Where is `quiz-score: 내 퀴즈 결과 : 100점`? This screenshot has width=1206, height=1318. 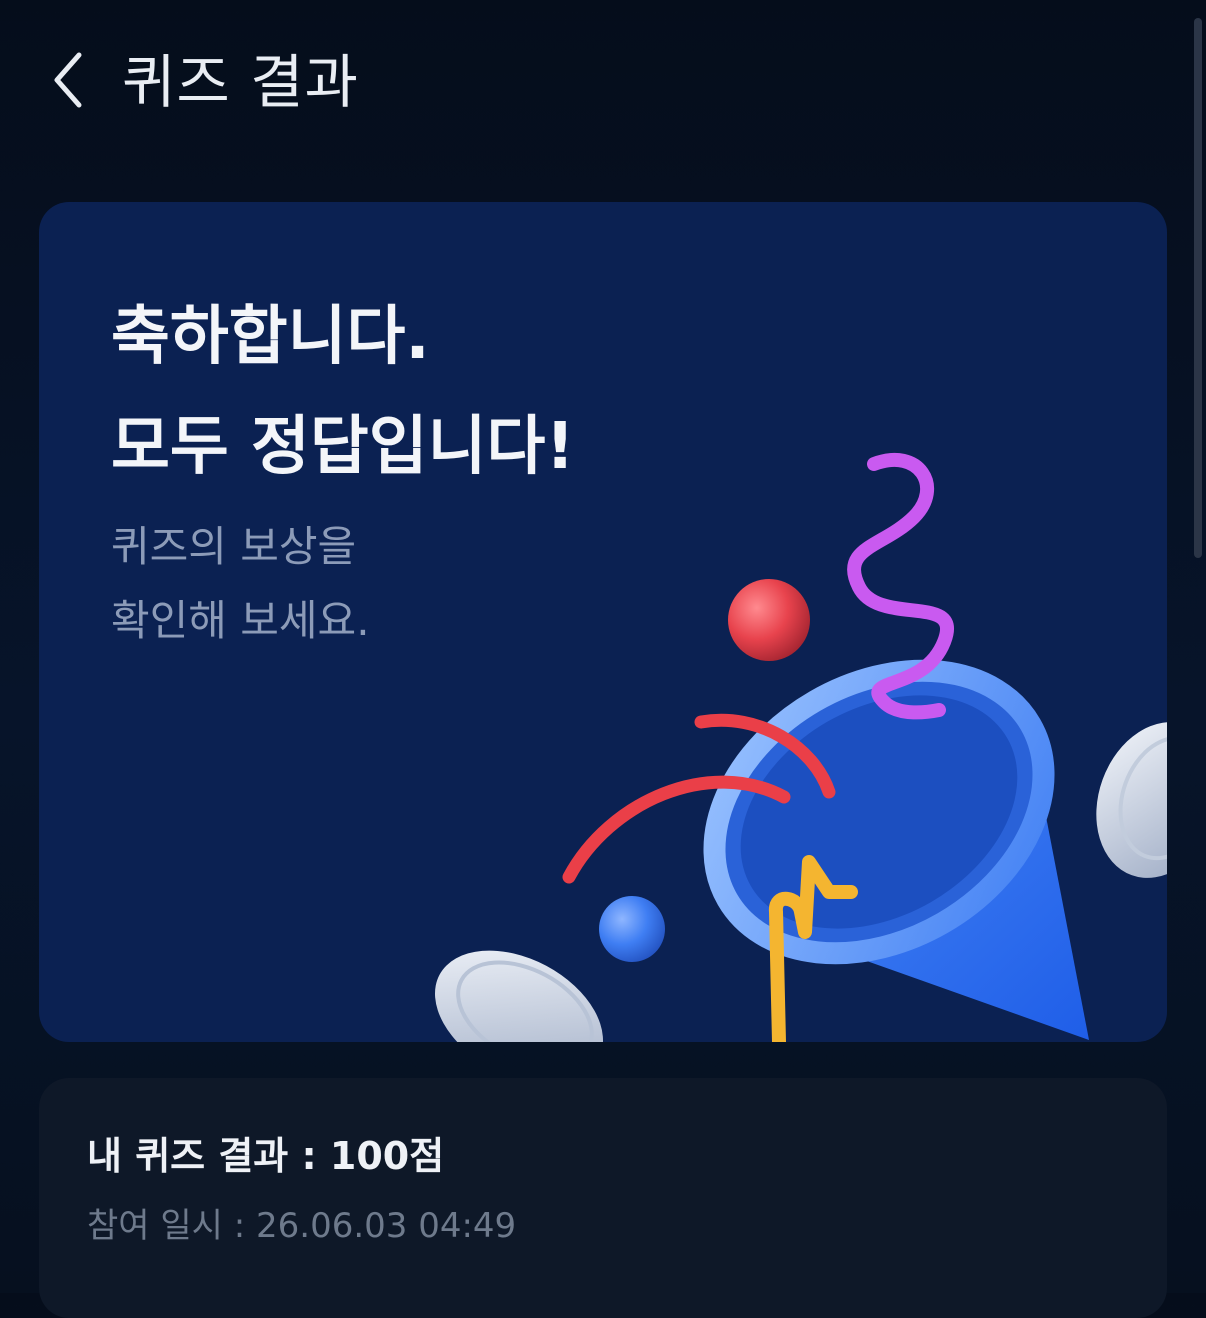
quiz-score: 내 퀴즈 결과 : 100점 is located at coordinates (266, 1156).